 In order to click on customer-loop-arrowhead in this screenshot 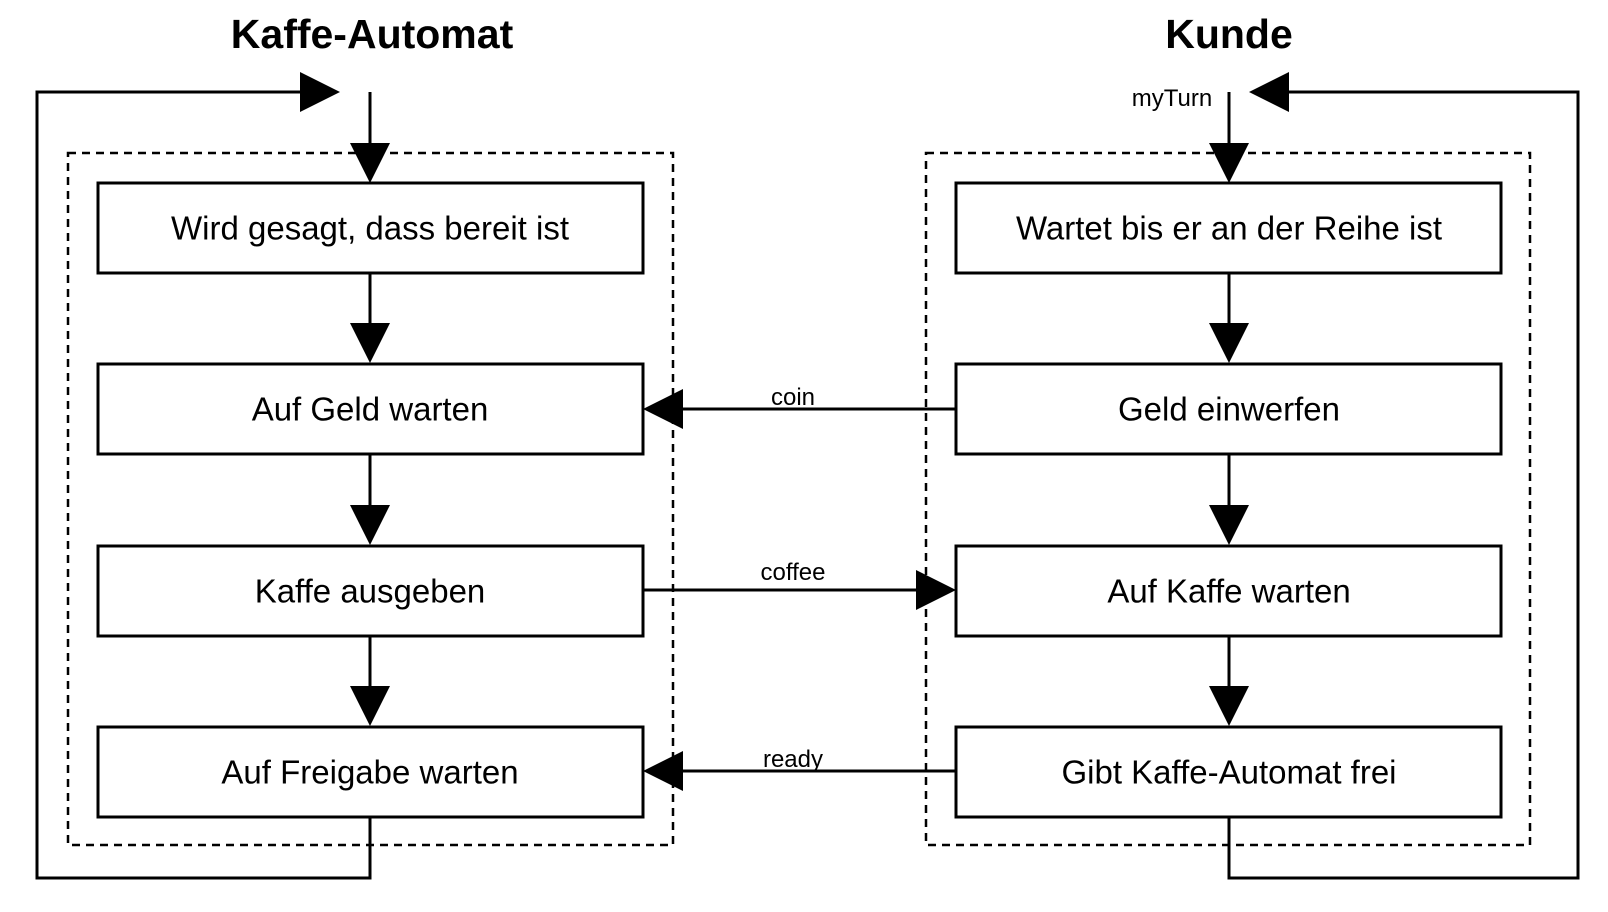, I will do `click(1269, 92)`.